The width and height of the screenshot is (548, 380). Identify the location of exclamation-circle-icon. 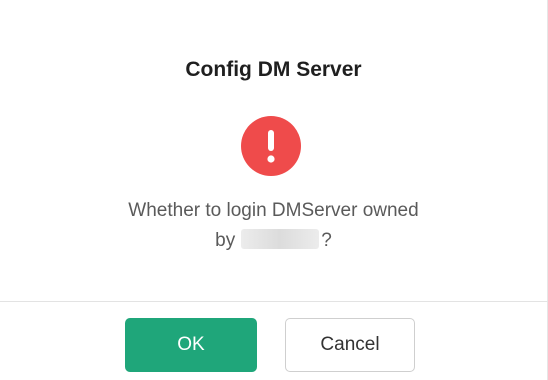
(271, 146).